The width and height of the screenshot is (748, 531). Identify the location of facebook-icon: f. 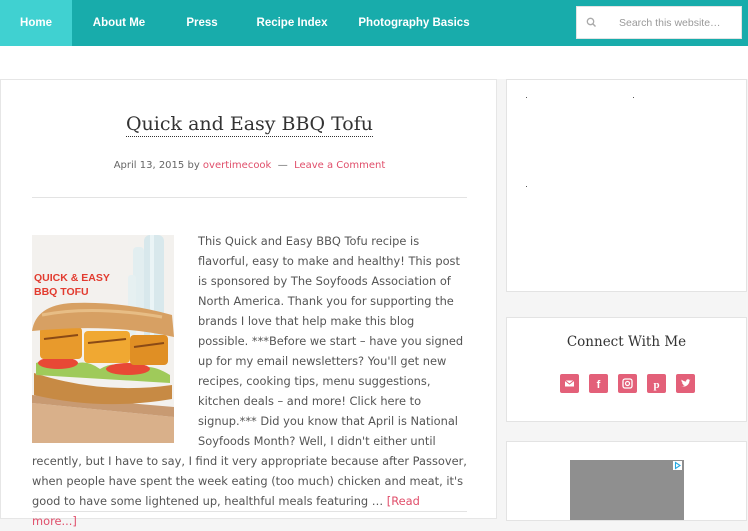
(598, 383).